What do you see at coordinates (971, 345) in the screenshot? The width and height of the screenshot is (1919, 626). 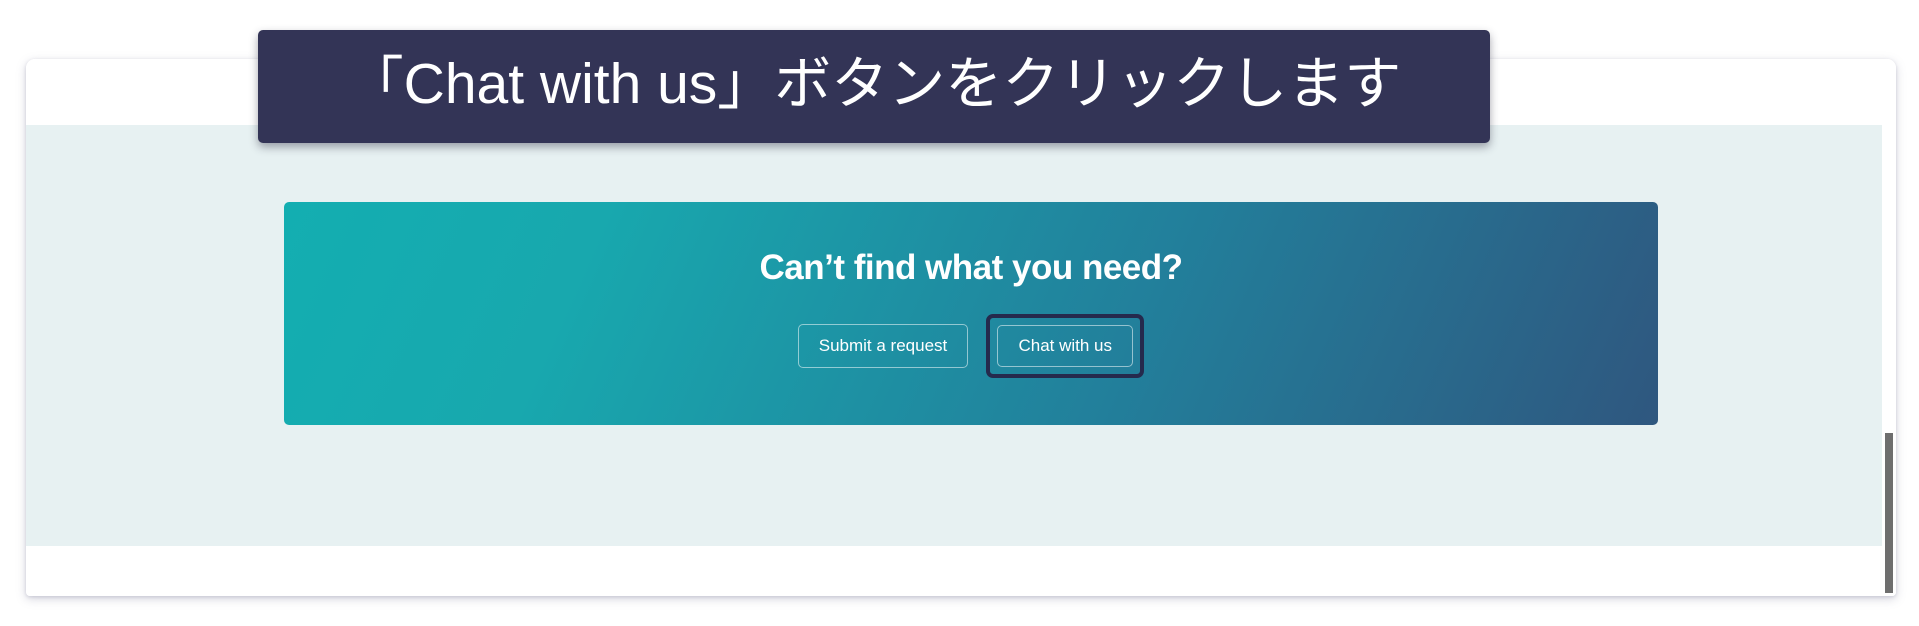 I see `help-card-actions: Submit a request Chat with us` at bounding box center [971, 345].